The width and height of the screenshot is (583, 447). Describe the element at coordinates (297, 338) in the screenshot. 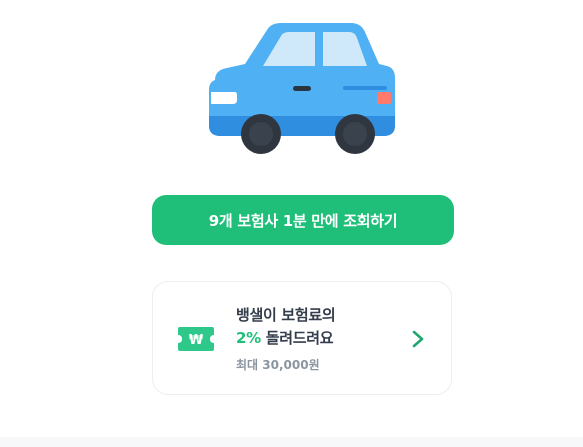

I see `promo-line-2-text: 돌려드려요` at that location.